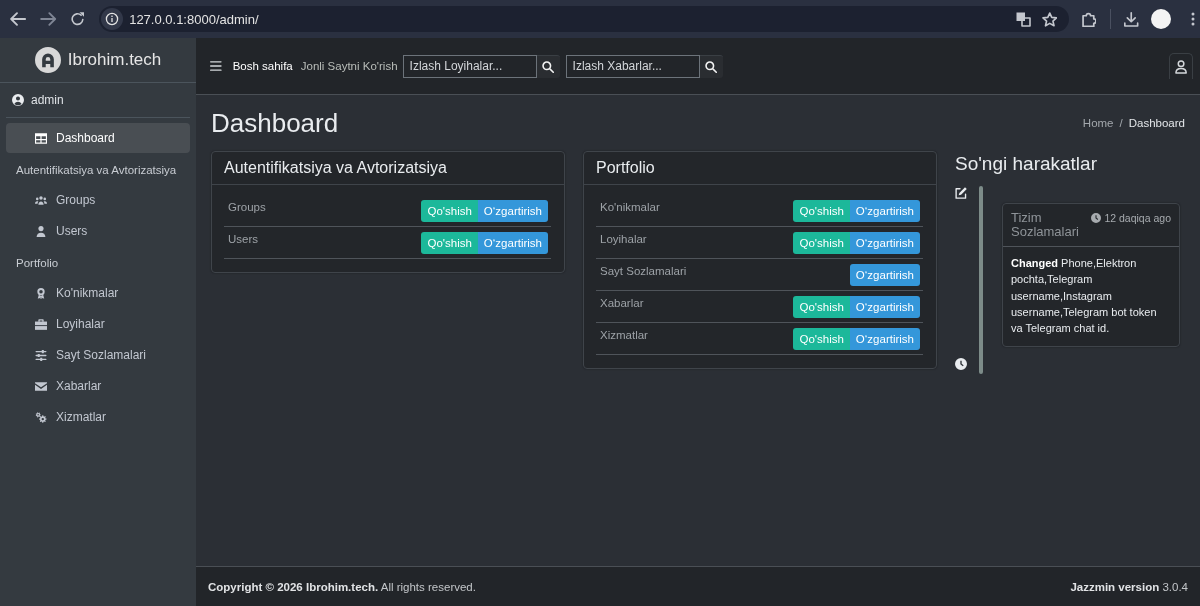  Describe the element at coordinates (98, 293) in the screenshot. I see `sidebar-item: Ko'nikmalar` at that location.